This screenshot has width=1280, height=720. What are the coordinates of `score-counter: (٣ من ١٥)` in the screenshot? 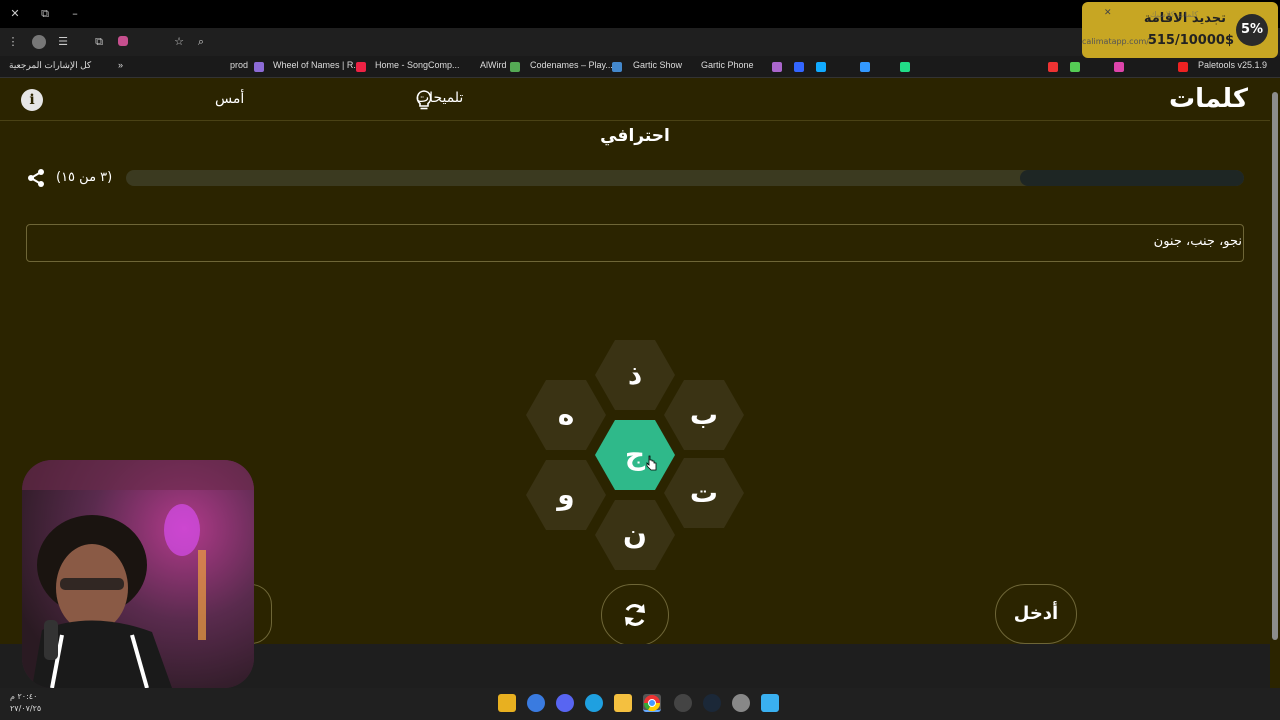 It's located at (84, 177).